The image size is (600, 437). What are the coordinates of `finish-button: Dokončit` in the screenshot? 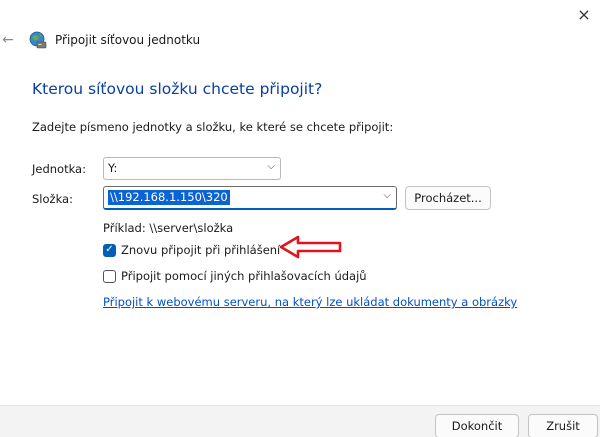 It's located at (477, 425).